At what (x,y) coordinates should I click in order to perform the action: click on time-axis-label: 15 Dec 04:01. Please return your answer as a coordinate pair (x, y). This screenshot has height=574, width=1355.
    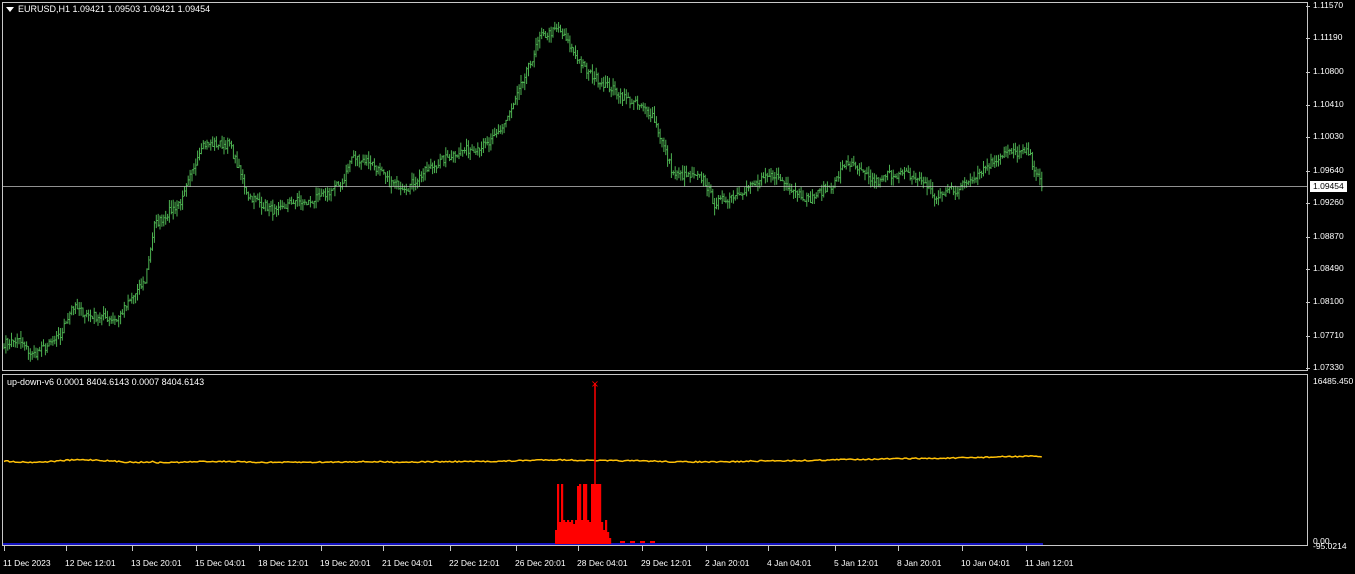
    Looking at the image, I should click on (220, 563).